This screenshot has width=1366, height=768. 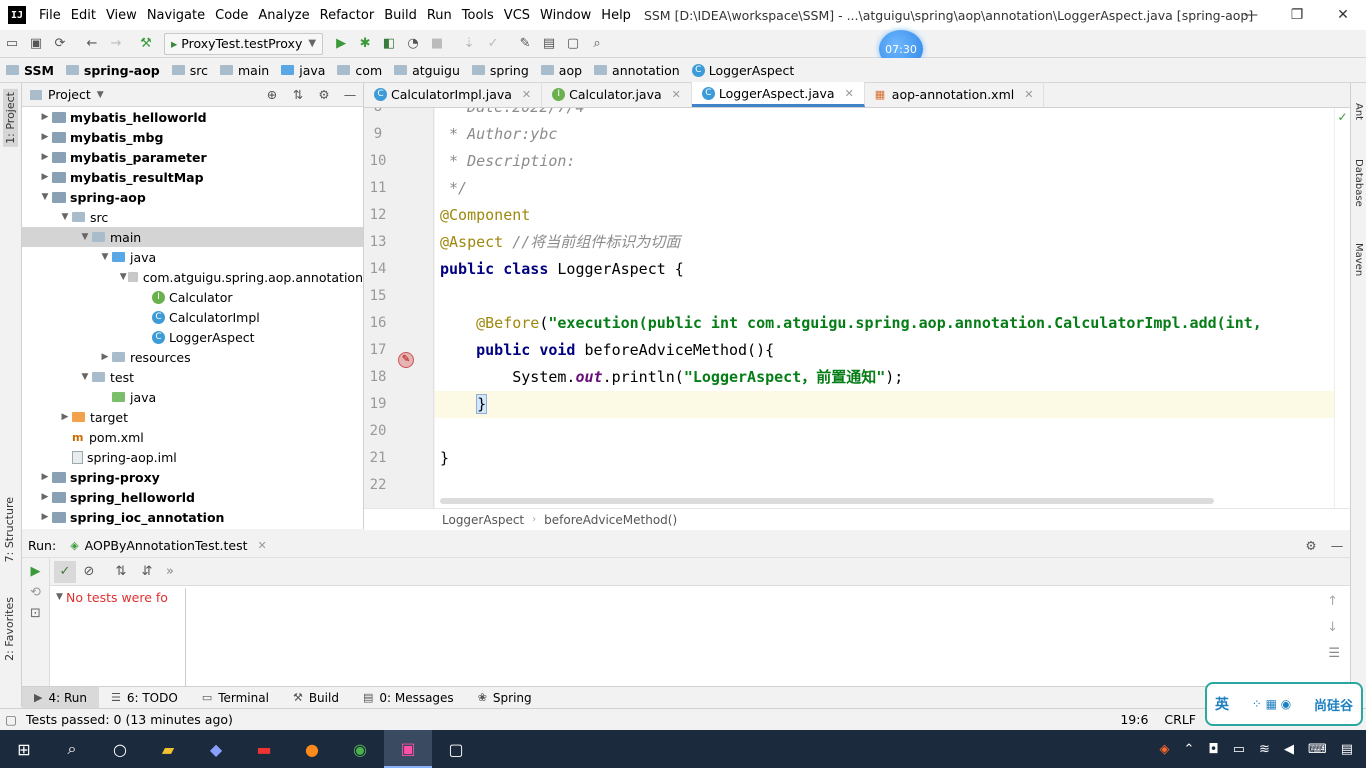 What do you see at coordinates (168, 545) in the screenshot?
I see `run-tab: ◈ AOPByAnnotationTest.test ✕` at bounding box center [168, 545].